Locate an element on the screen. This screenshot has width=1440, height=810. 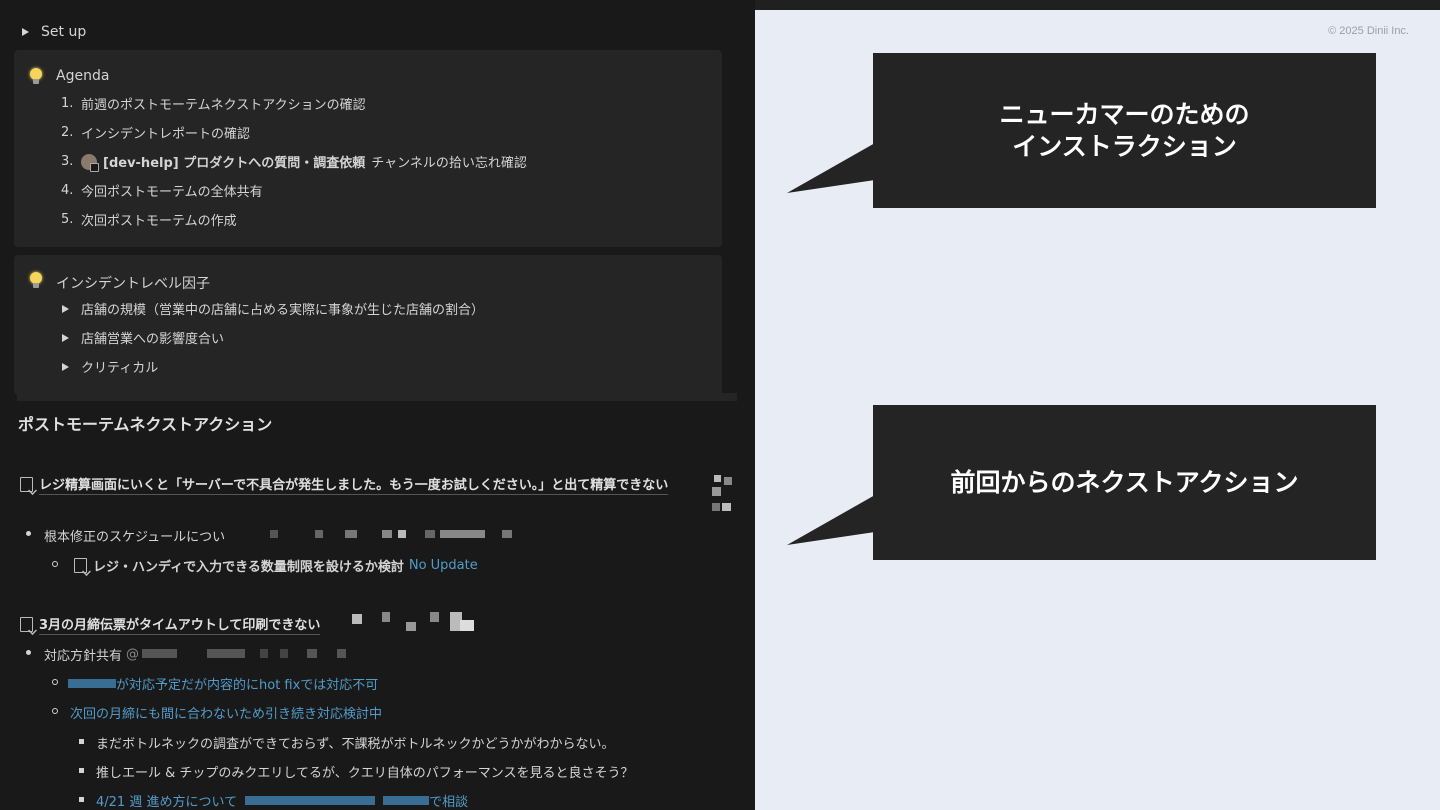
issue2-page-link: 3月の月締伝票がタイムアウトして印刷できない is located at coordinates (170, 624).